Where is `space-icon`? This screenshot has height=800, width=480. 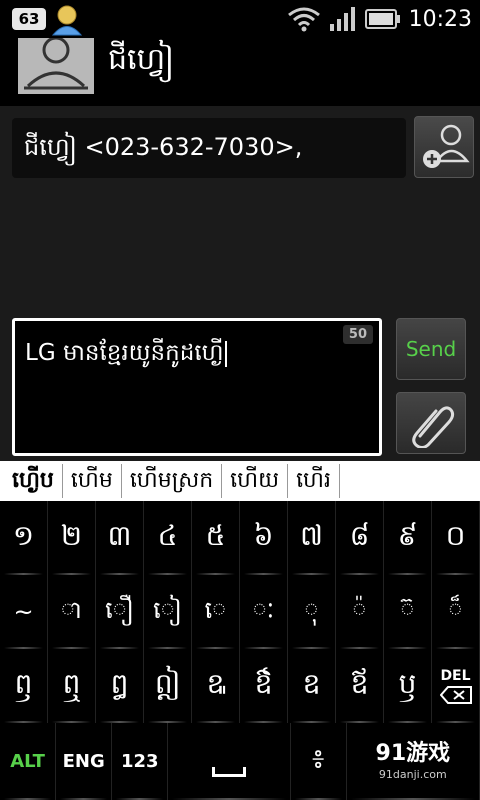
space-icon is located at coordinates (228, 771).